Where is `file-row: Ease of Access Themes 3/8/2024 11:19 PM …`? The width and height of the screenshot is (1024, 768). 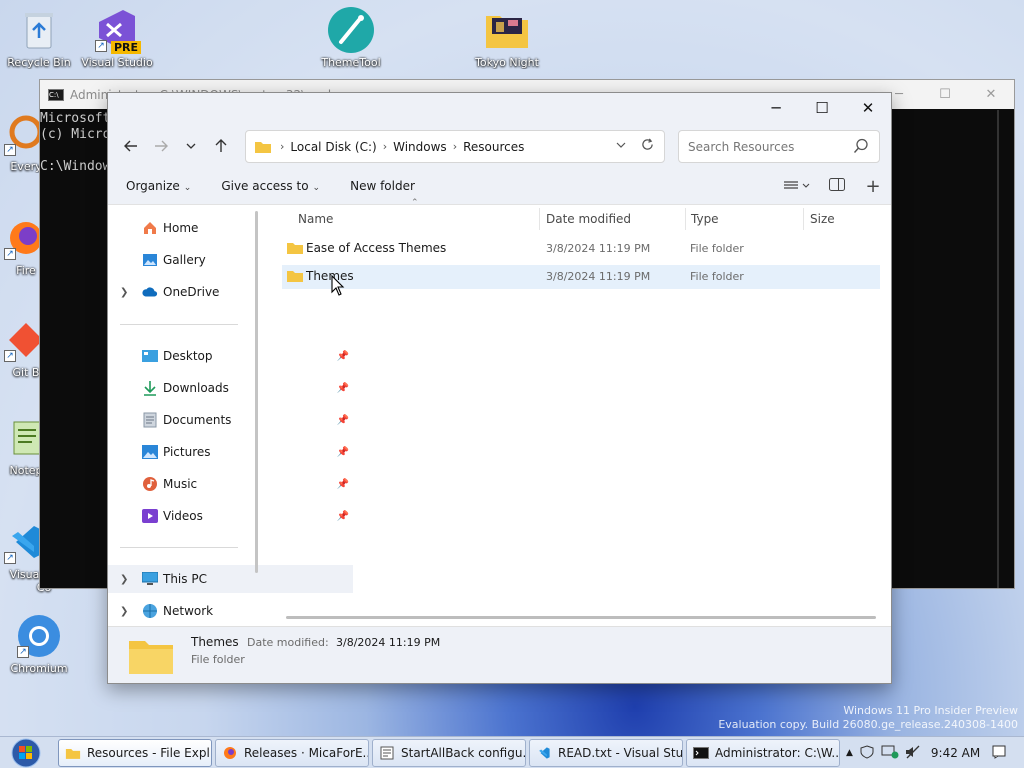
file-row: Ease of Access Themes 3/8/2024 11:19 PM … is located at coordinates (581, 249).